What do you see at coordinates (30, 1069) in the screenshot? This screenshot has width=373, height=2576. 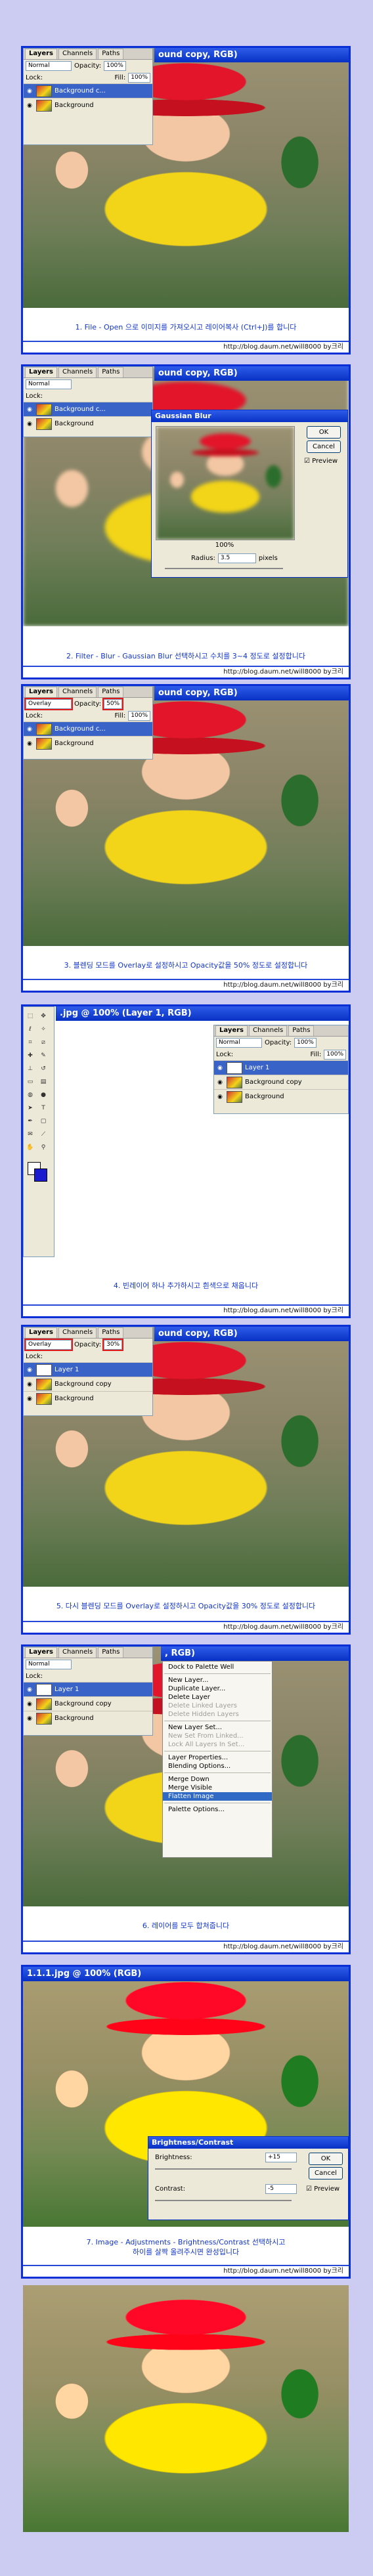 I see `stamp-tool-icon: ⊥` at bounding box center [30, 1069].